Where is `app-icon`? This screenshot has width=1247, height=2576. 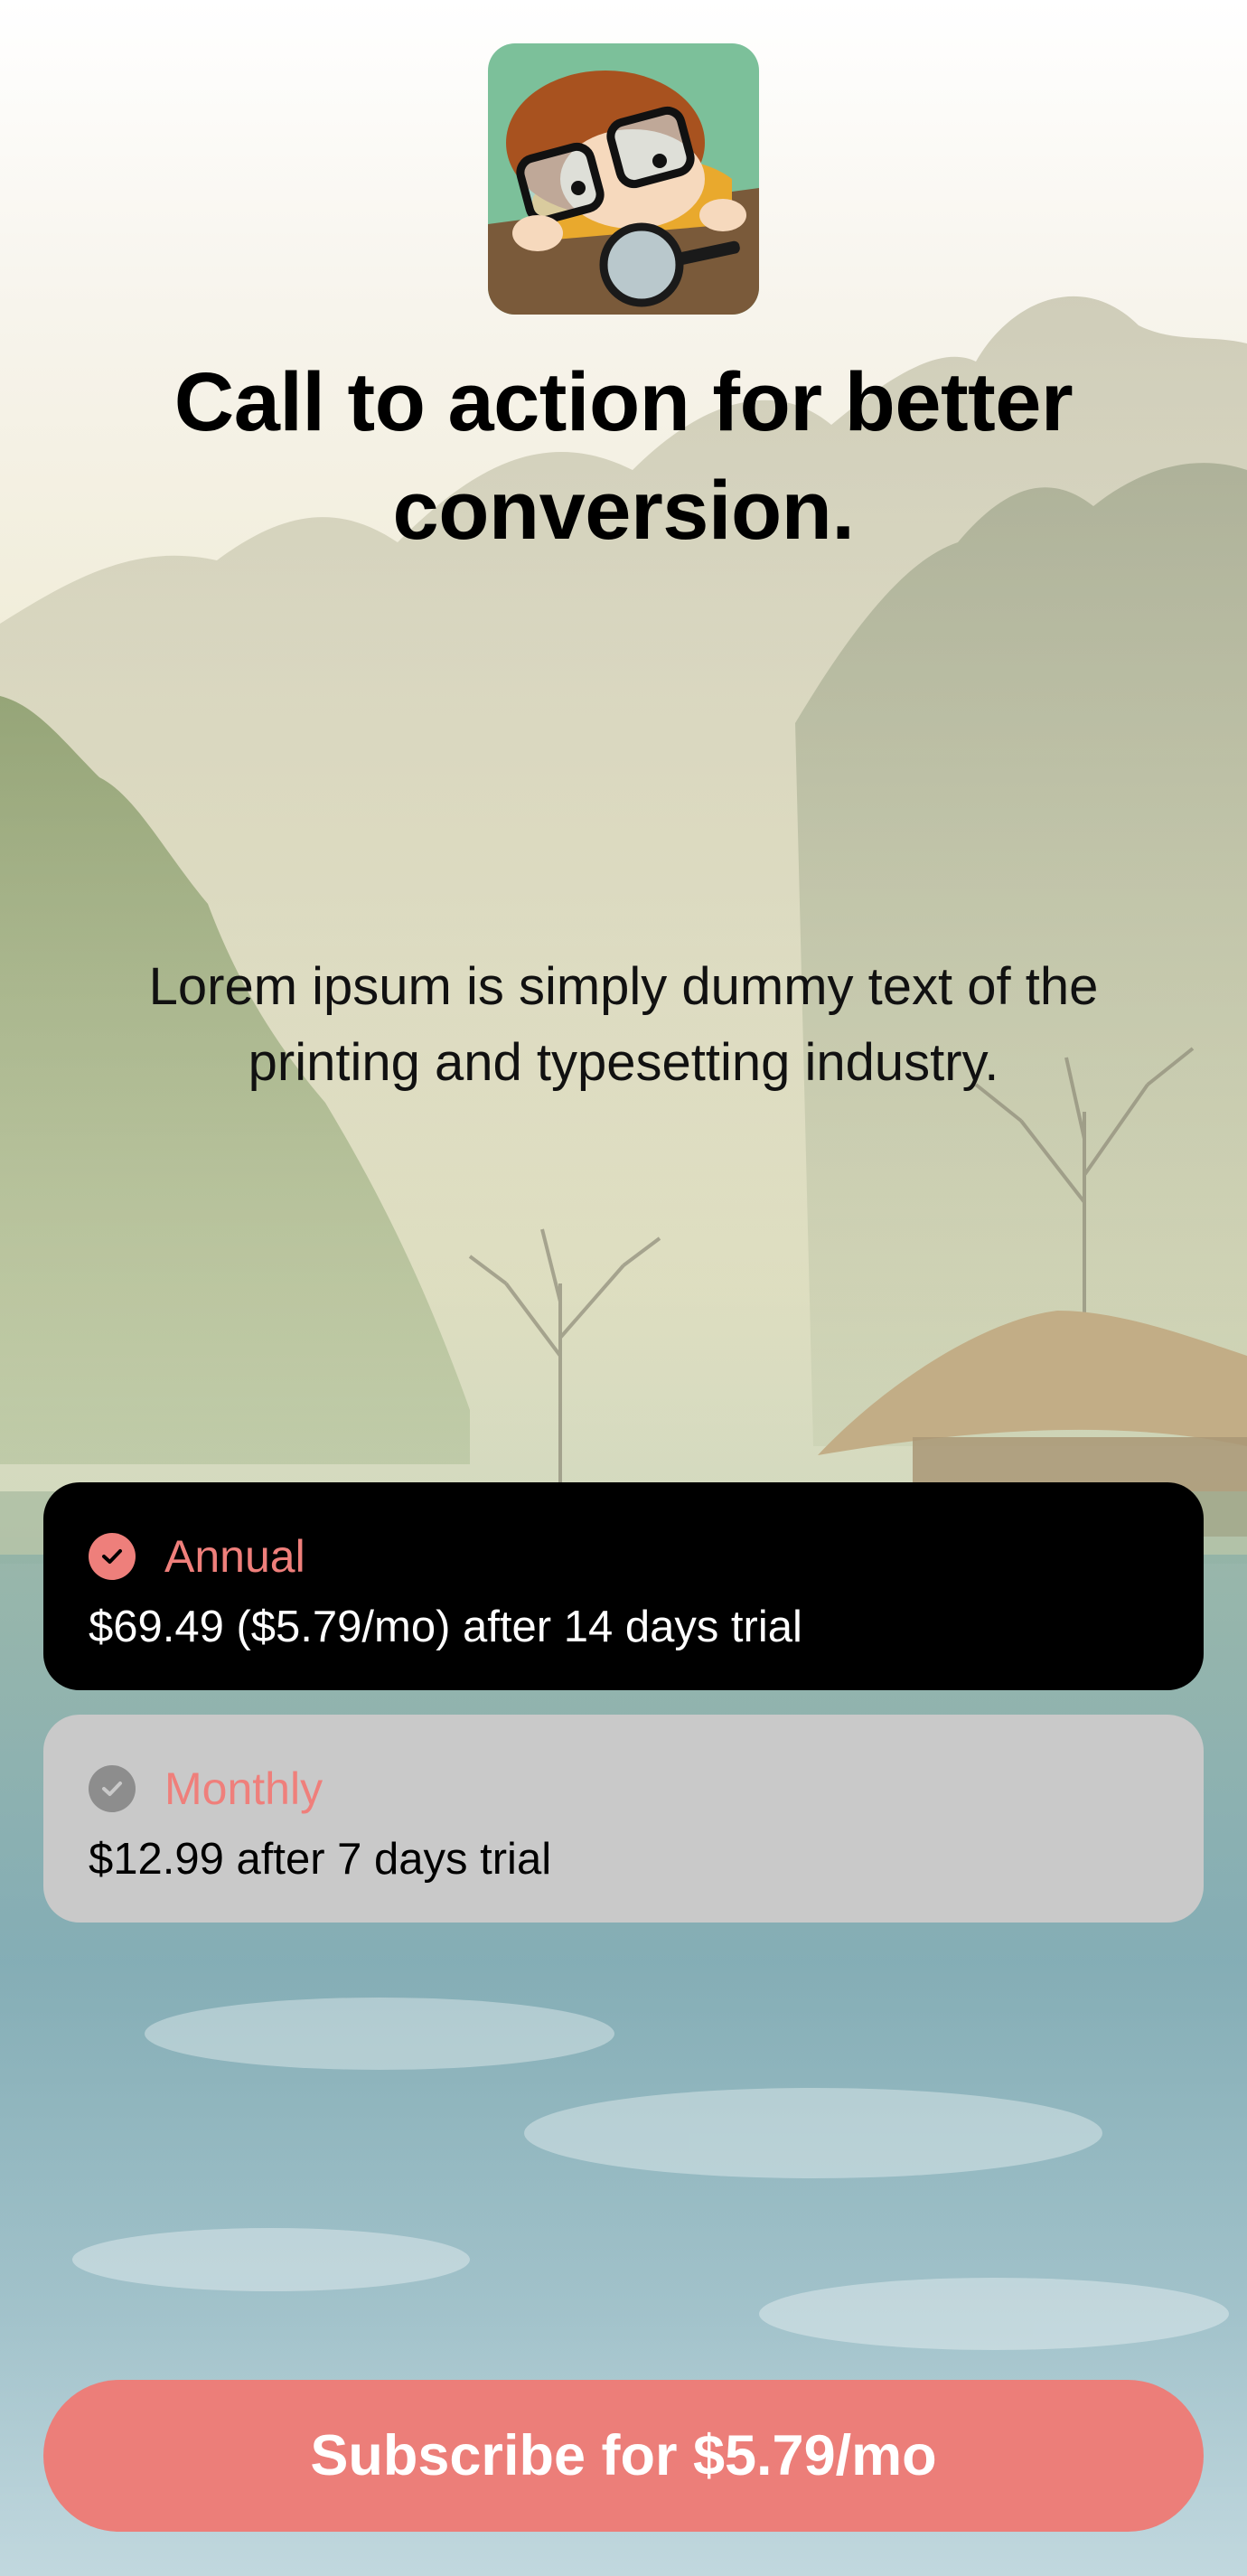
app-icon is located at coordinates (623, 179).